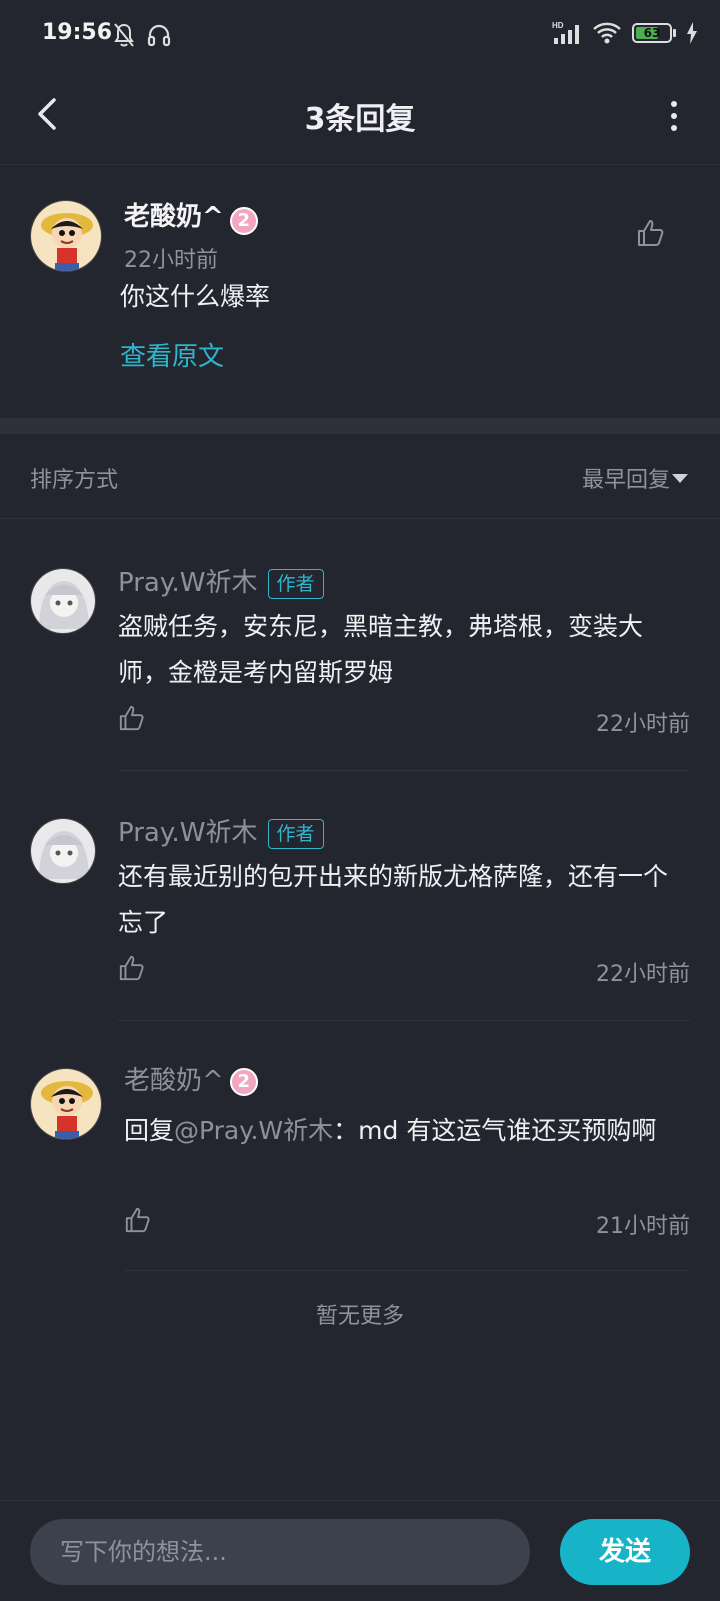 Image resolution: width=720 pixels, height=1601 pixels. I want to click on view-original-link: 查看原文, so click(172, 354).